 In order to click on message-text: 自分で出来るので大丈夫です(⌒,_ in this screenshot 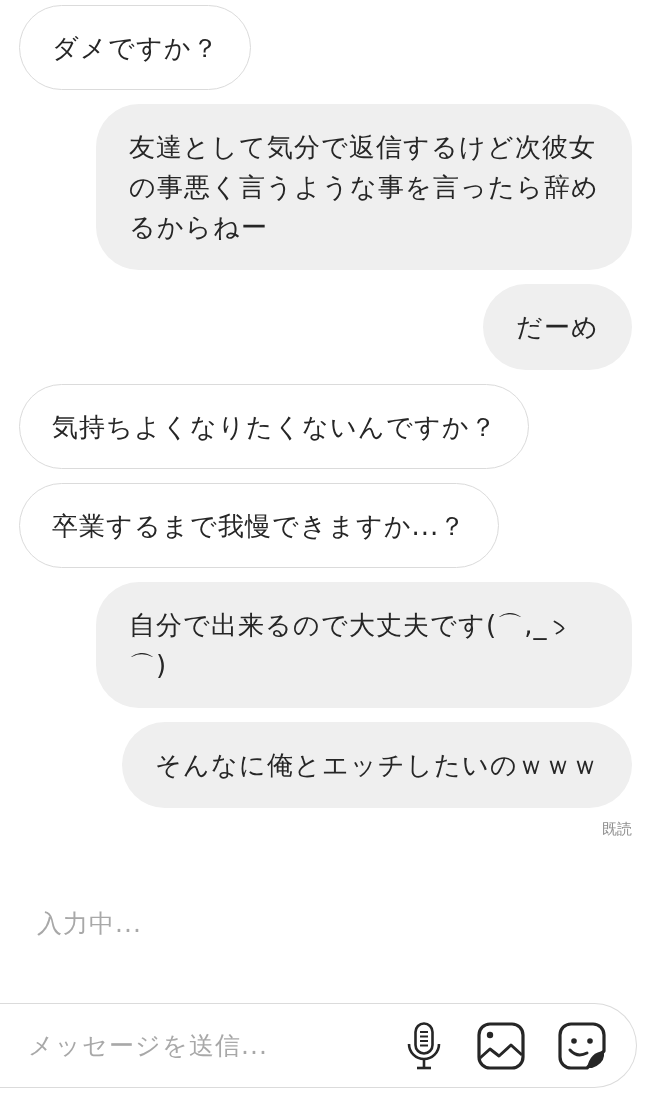, I will do `click(338, 625)`.